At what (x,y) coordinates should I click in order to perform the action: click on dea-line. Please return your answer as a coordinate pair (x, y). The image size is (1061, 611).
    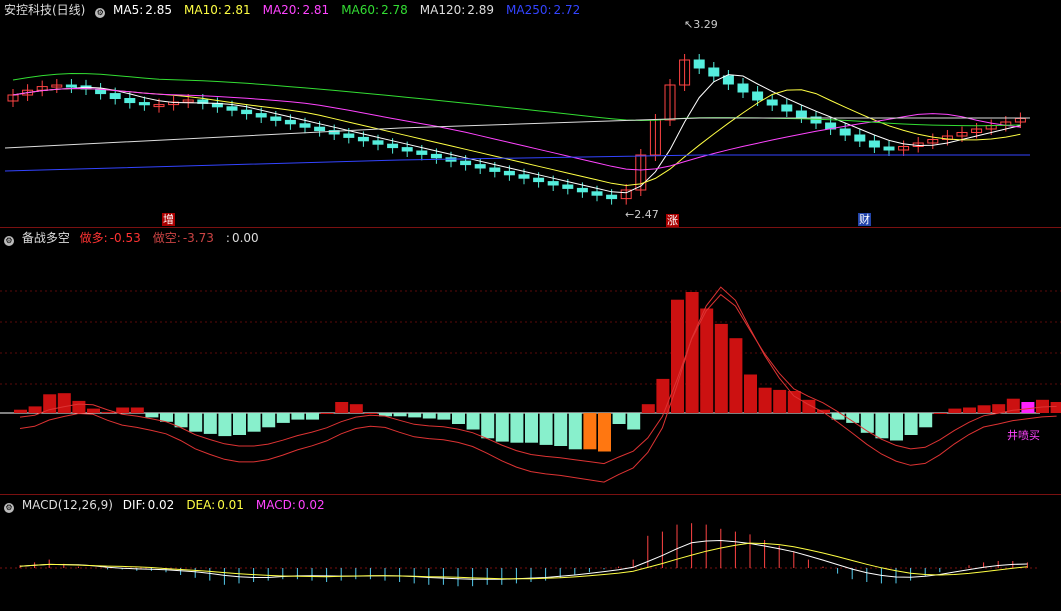
    Looking at the image, I should click on (523, 561).